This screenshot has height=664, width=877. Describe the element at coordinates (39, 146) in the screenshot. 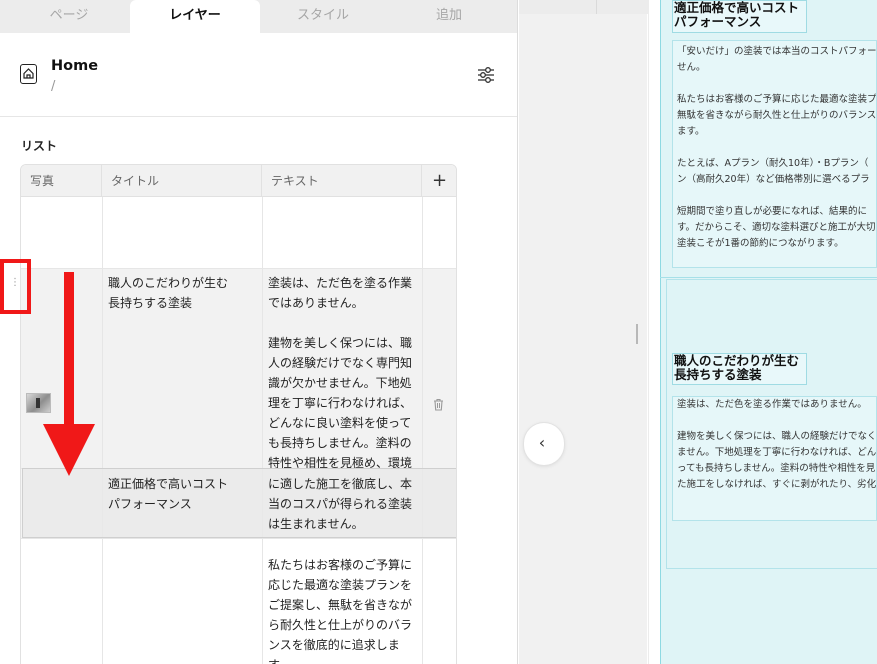

I see `list-label: リスト` at that location.